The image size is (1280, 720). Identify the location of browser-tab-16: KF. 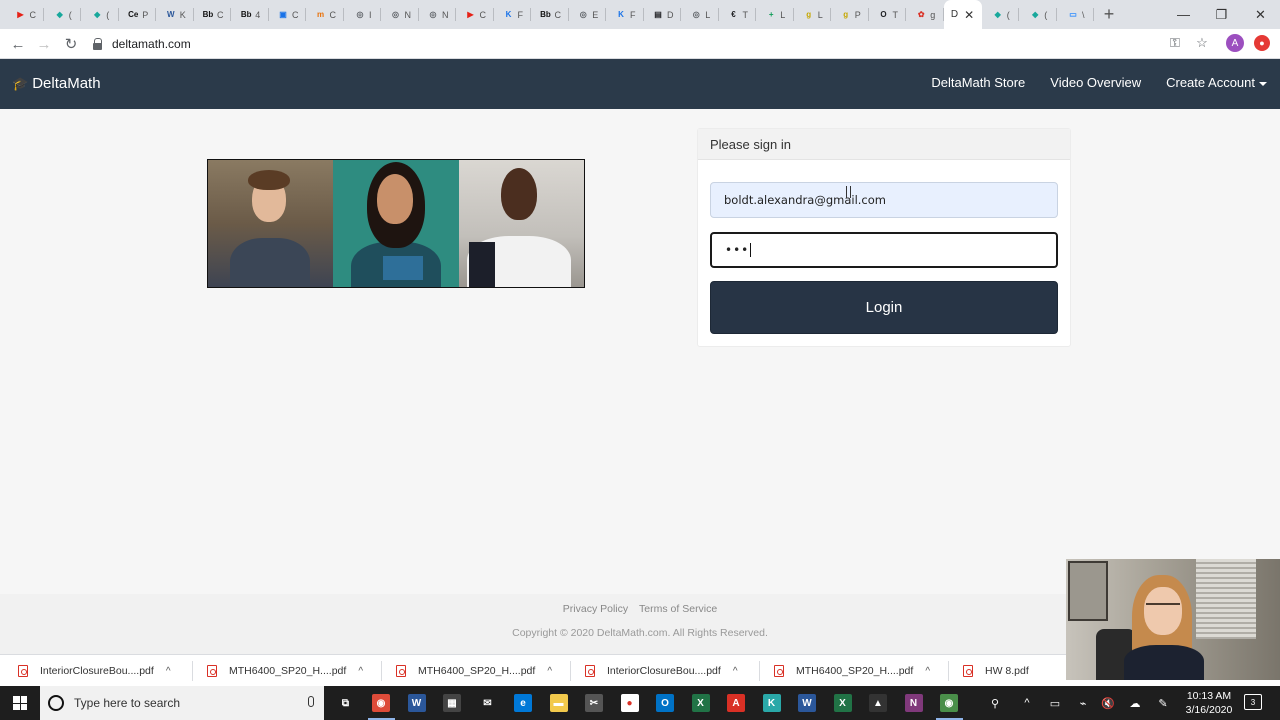
(625, 14).